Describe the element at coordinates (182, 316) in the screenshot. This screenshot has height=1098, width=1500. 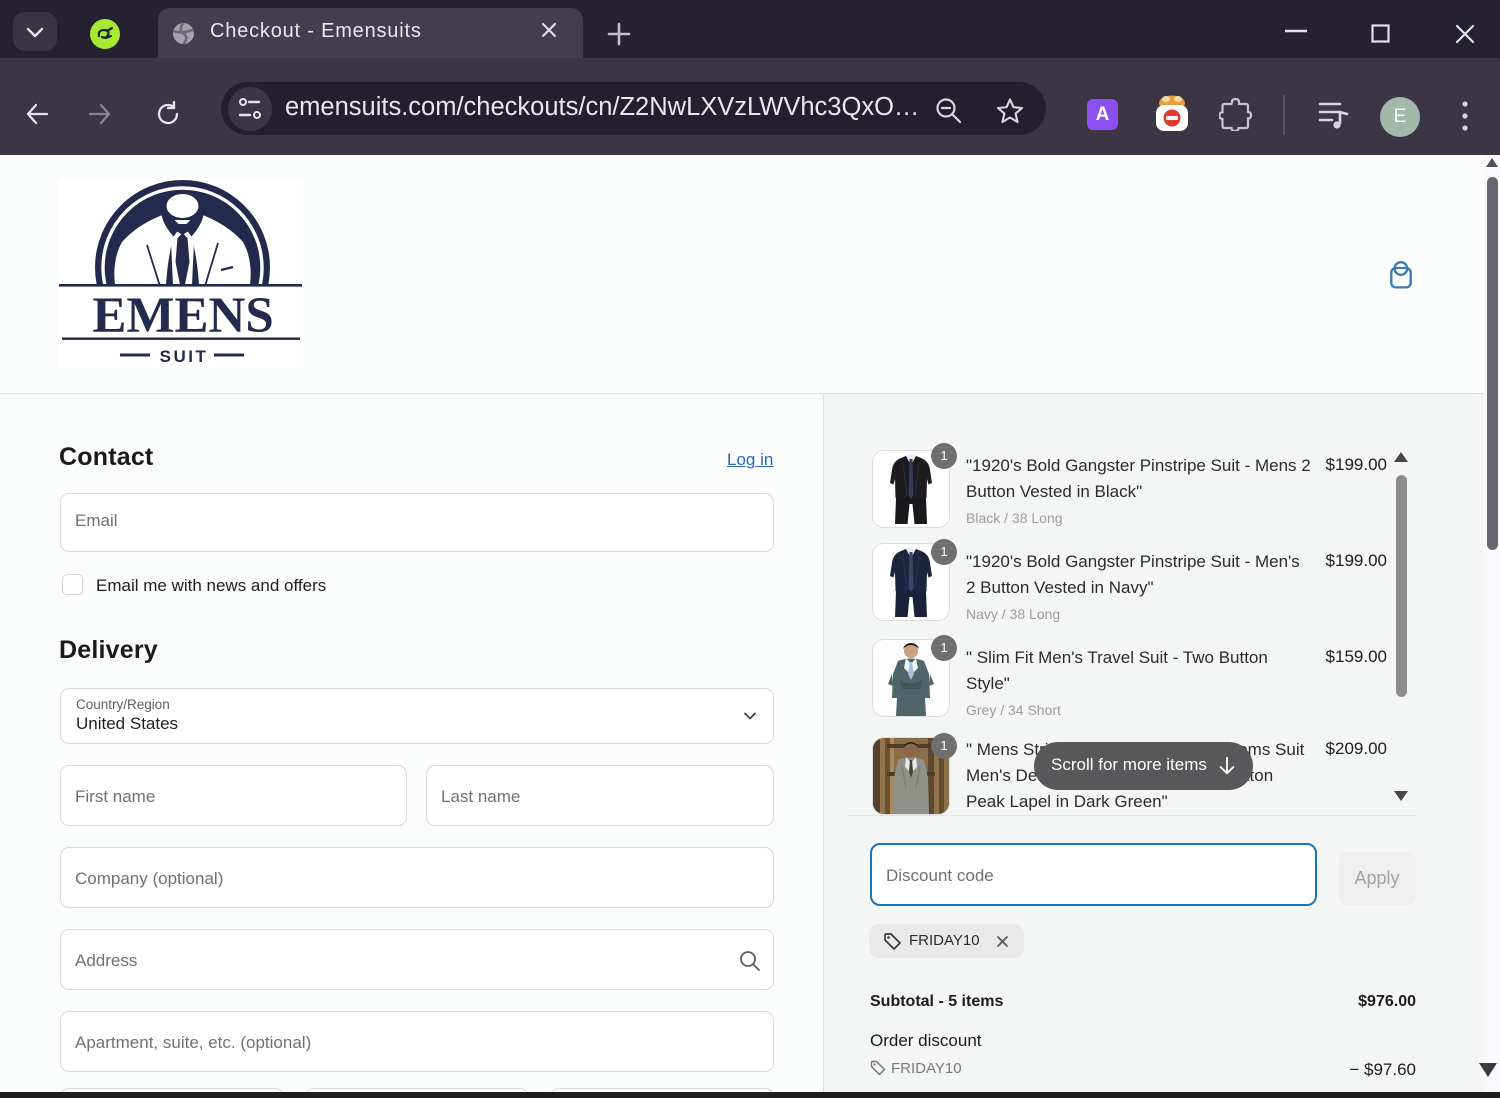
I see `svg-text: EMENS` at that location.